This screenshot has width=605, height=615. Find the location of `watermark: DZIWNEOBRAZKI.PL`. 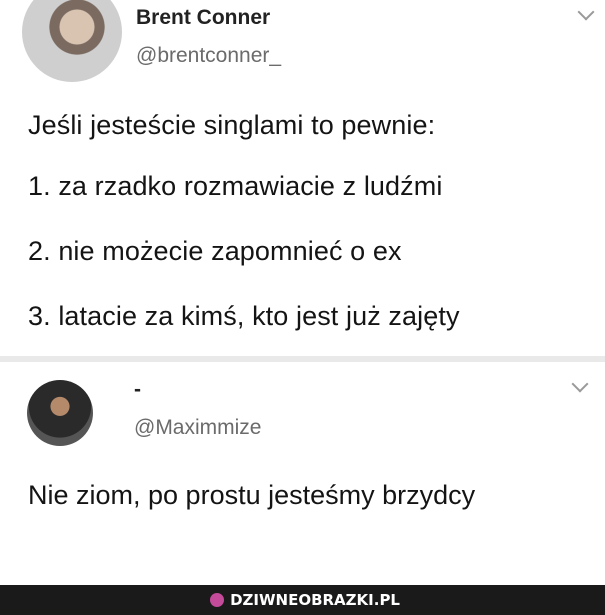

watermark: DZIWNEOBRAZKI.PL is located at coordinates (305, 600).